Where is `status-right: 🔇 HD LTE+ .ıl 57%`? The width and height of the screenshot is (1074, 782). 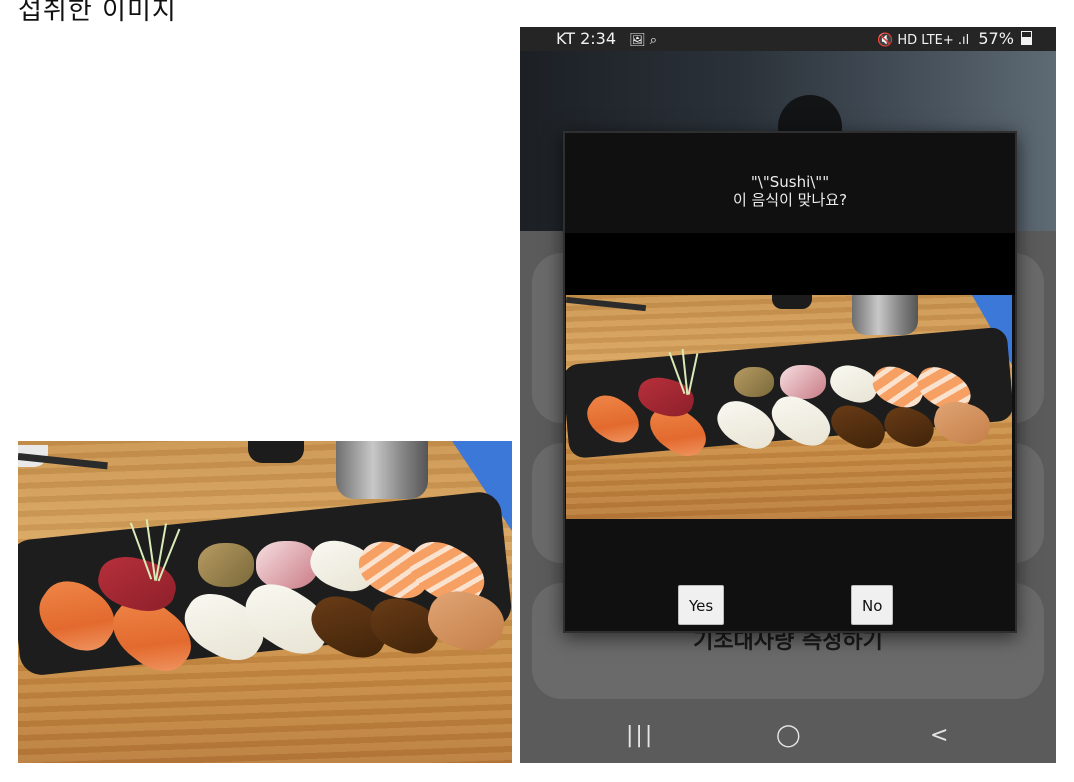
status-right: 🔇 HD LTE+ .ıl 57% is located at coordinates (954, 38).